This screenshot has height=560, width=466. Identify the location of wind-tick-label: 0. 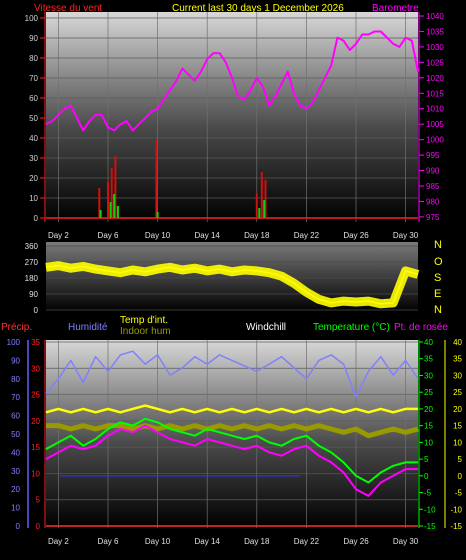
(36, 218).